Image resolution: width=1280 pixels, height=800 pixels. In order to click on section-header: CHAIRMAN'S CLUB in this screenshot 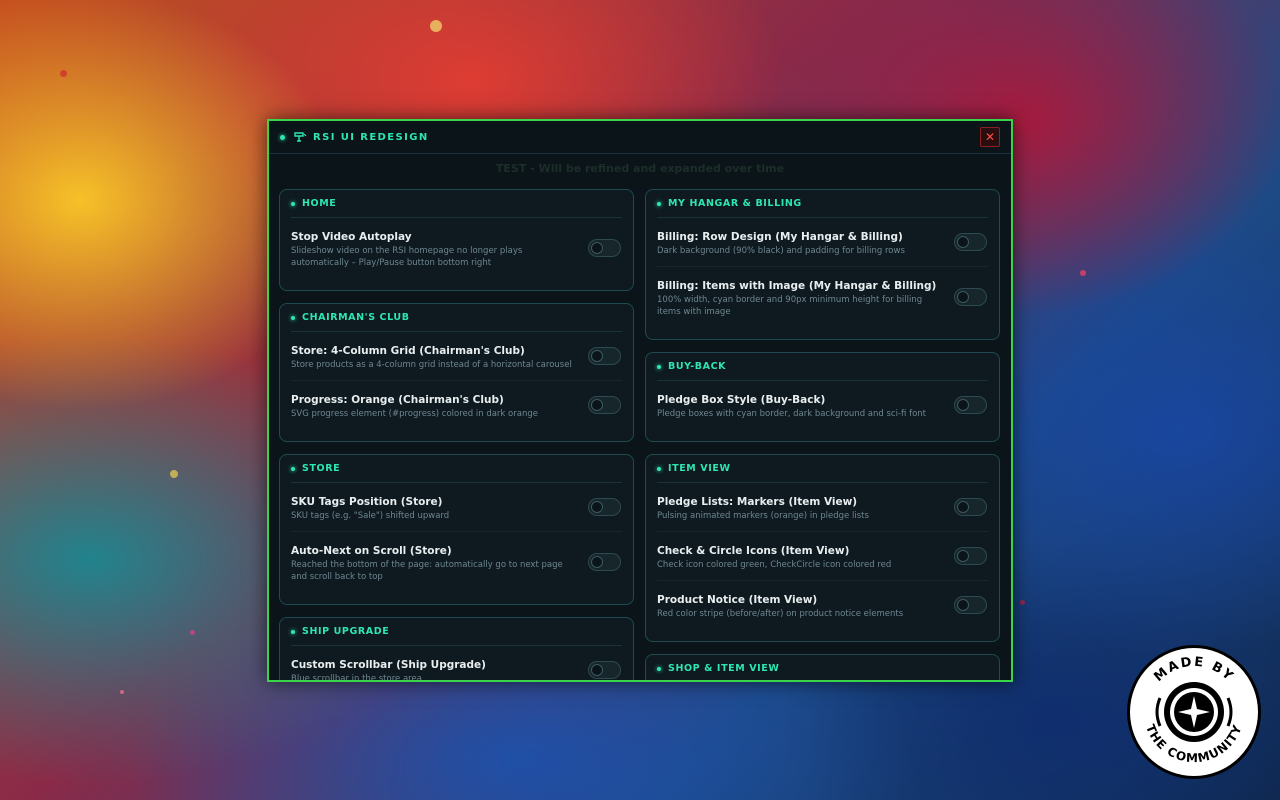, I will do `click(456, 318)`.